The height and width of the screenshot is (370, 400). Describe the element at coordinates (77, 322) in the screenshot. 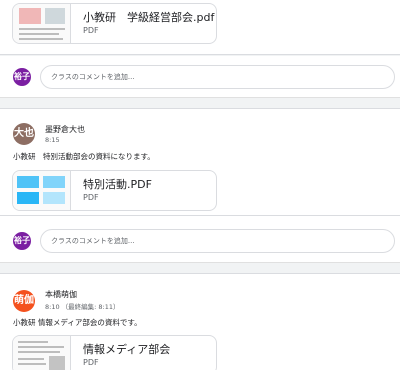

I see `post-text: 小教研 情報メディア部会の資料です。` at that location.